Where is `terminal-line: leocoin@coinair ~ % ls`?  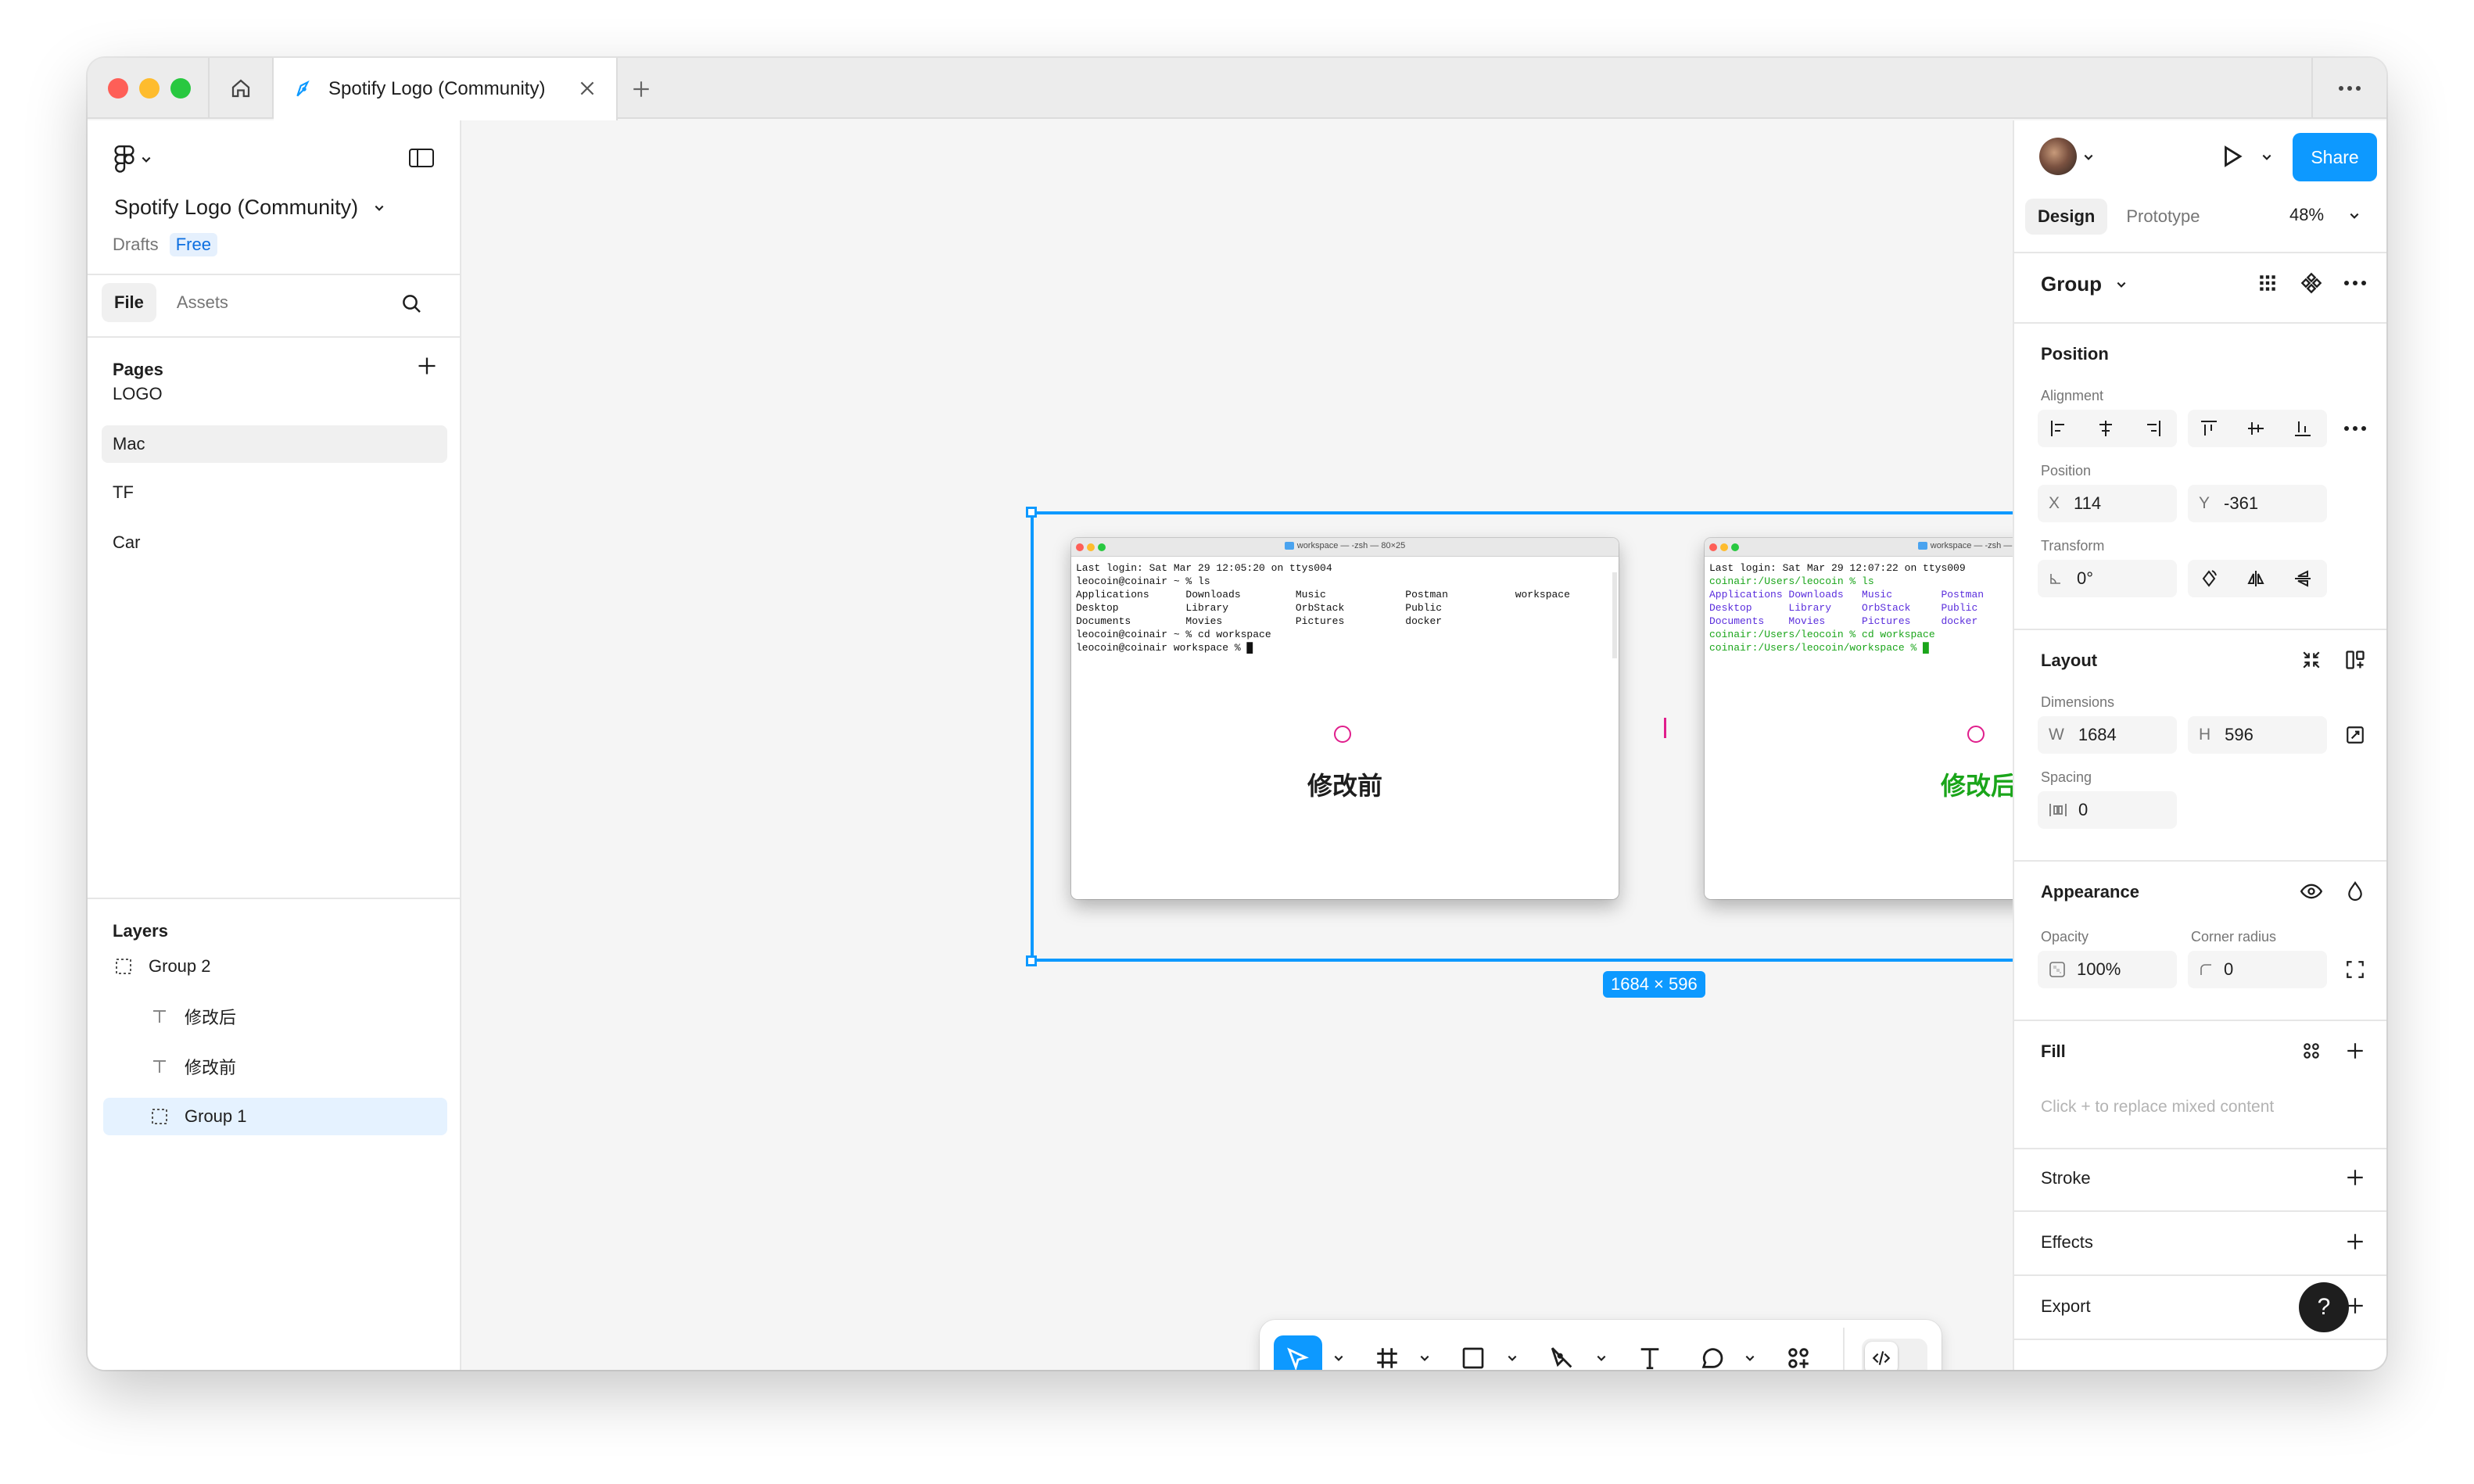 terminal-line: leocoin@coinair ~ % ls is located at coordinates (1143, 581).